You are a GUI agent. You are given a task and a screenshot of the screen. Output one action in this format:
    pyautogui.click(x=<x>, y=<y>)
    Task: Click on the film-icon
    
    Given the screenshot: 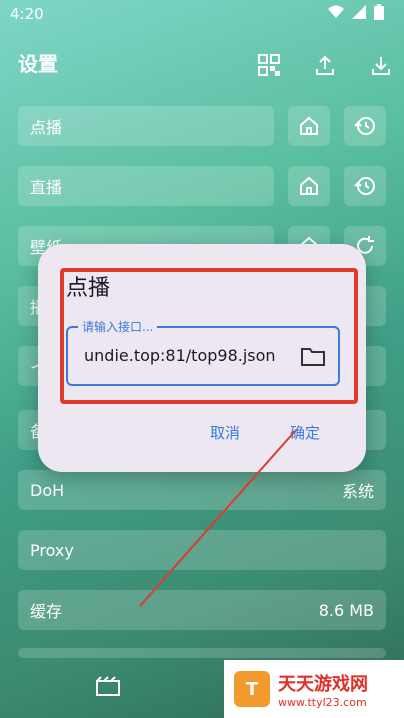 What is the action you would take?
    pyautogui.click(x=108, y=686)
    